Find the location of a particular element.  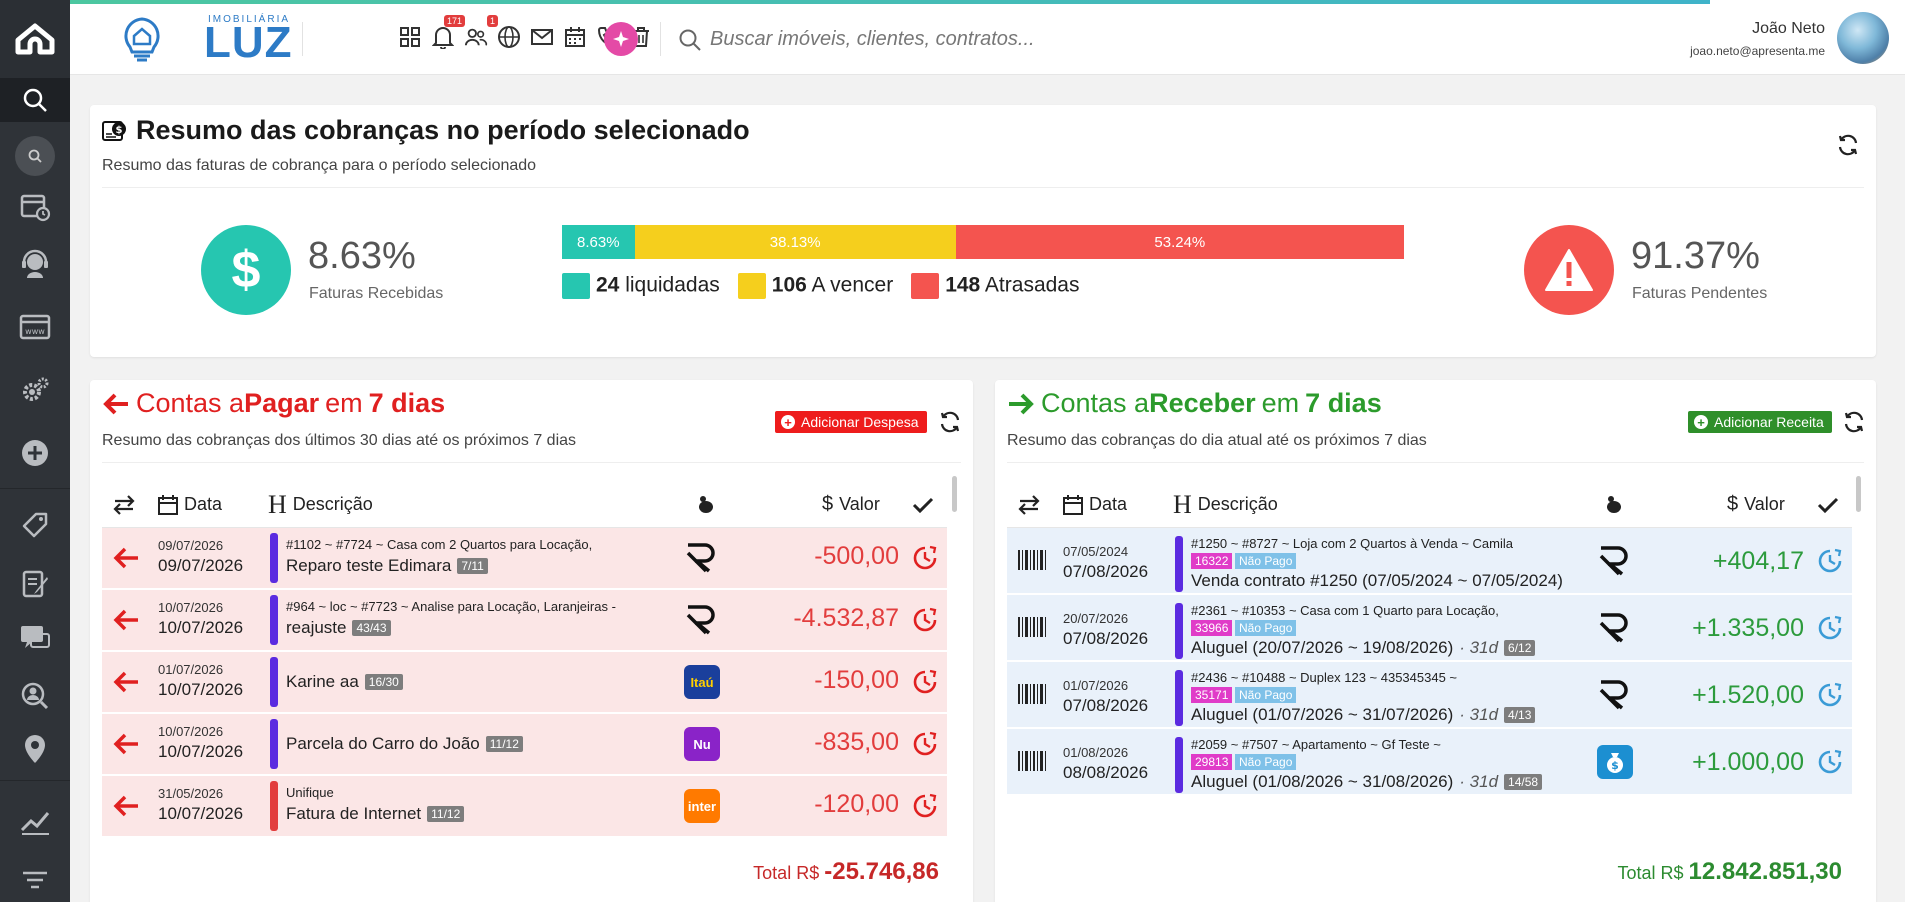

receivable-refresh-icon is located at coordinates (1854, 422).